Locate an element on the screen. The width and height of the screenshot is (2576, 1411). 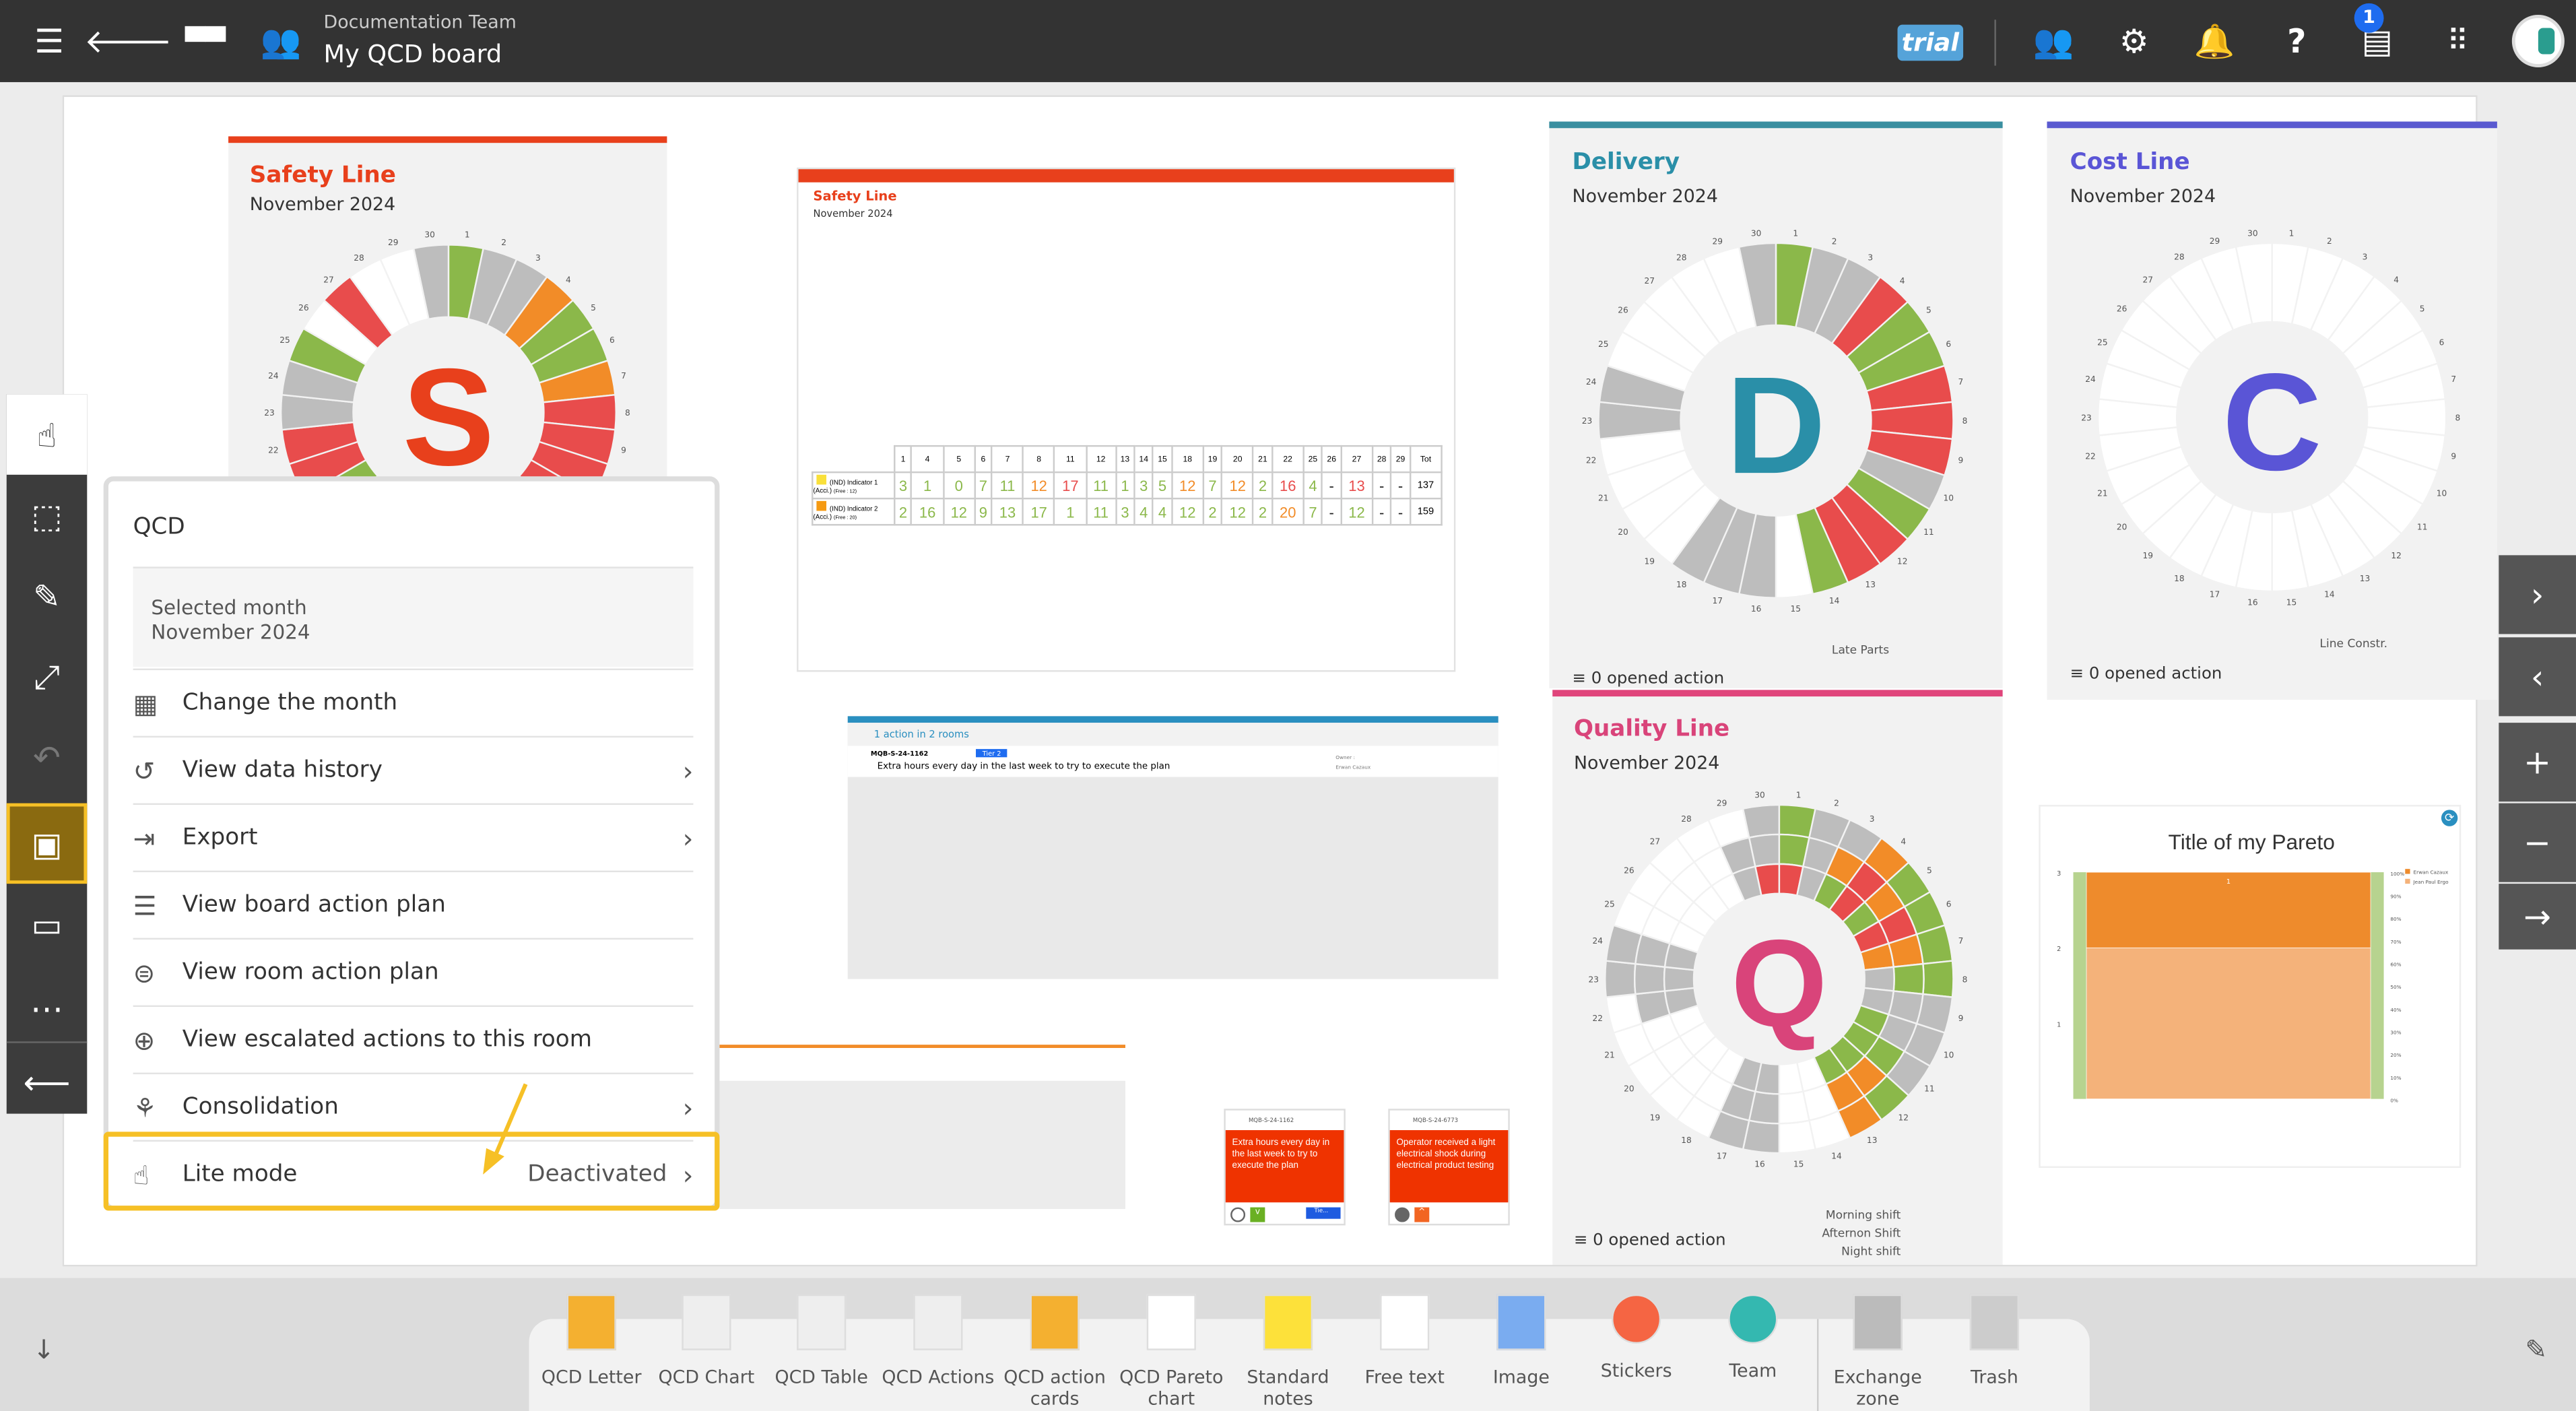
pencil-icon: ✎ is located at coordinates (2536, 1349).